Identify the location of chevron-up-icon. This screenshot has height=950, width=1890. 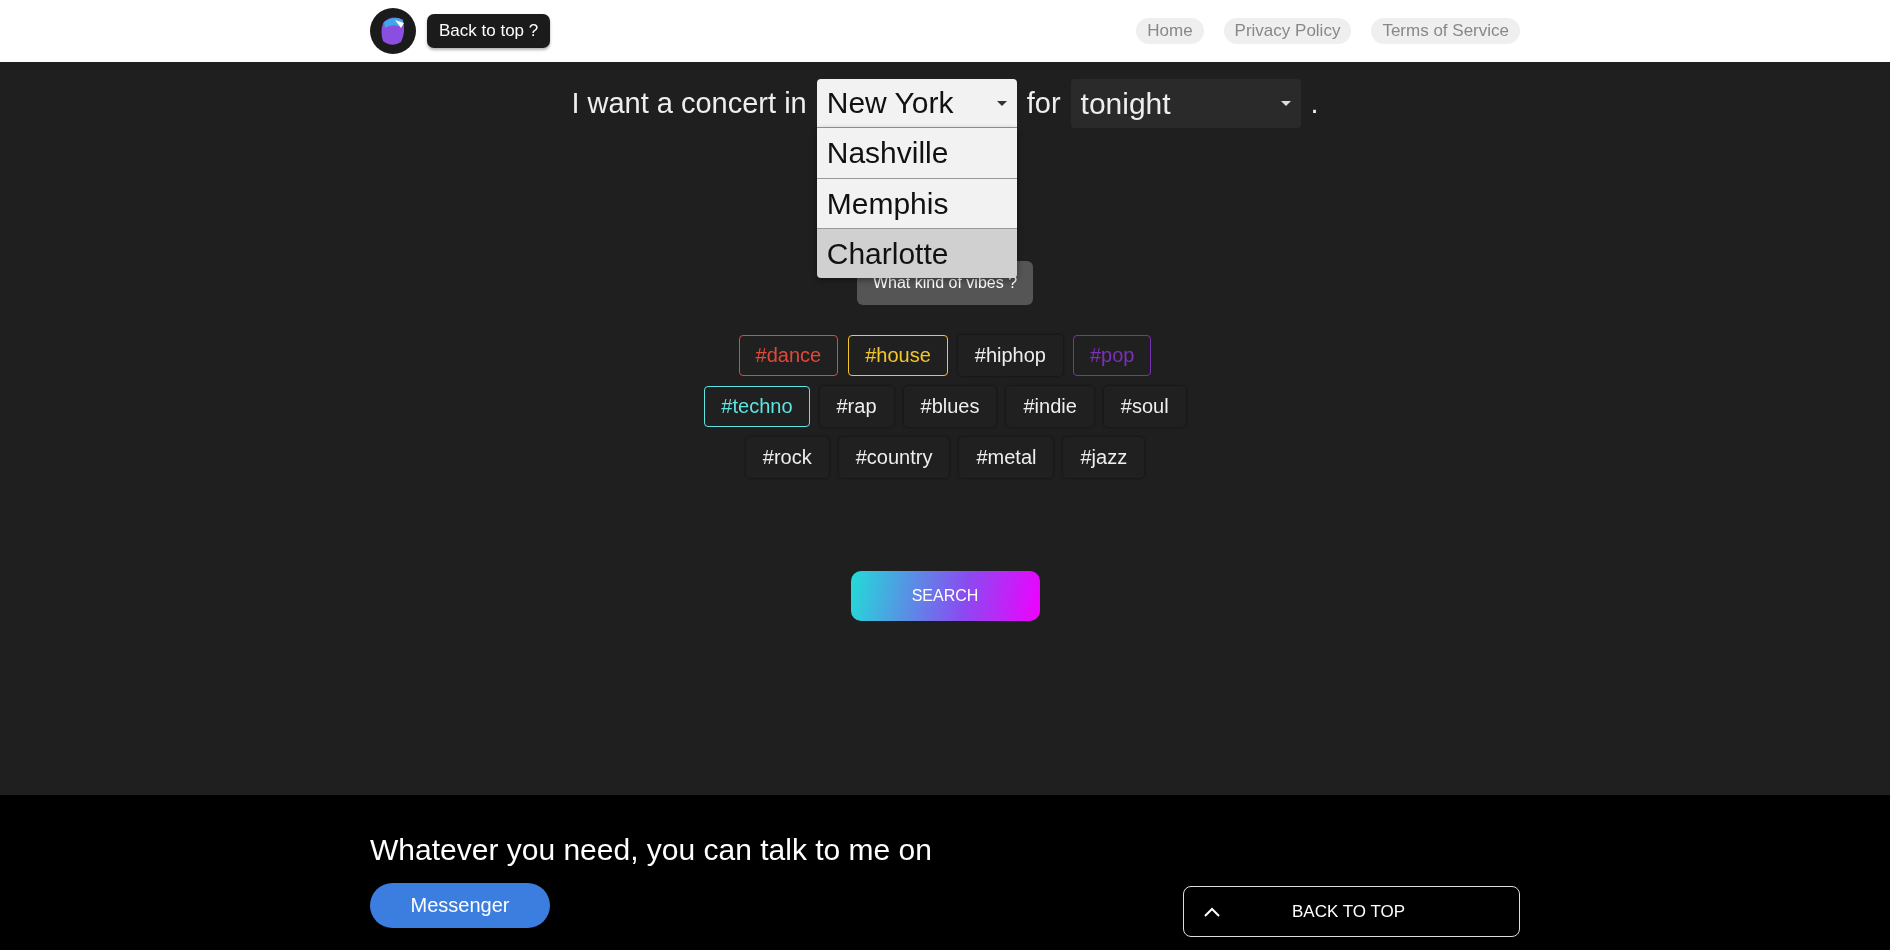
(1212, 911).